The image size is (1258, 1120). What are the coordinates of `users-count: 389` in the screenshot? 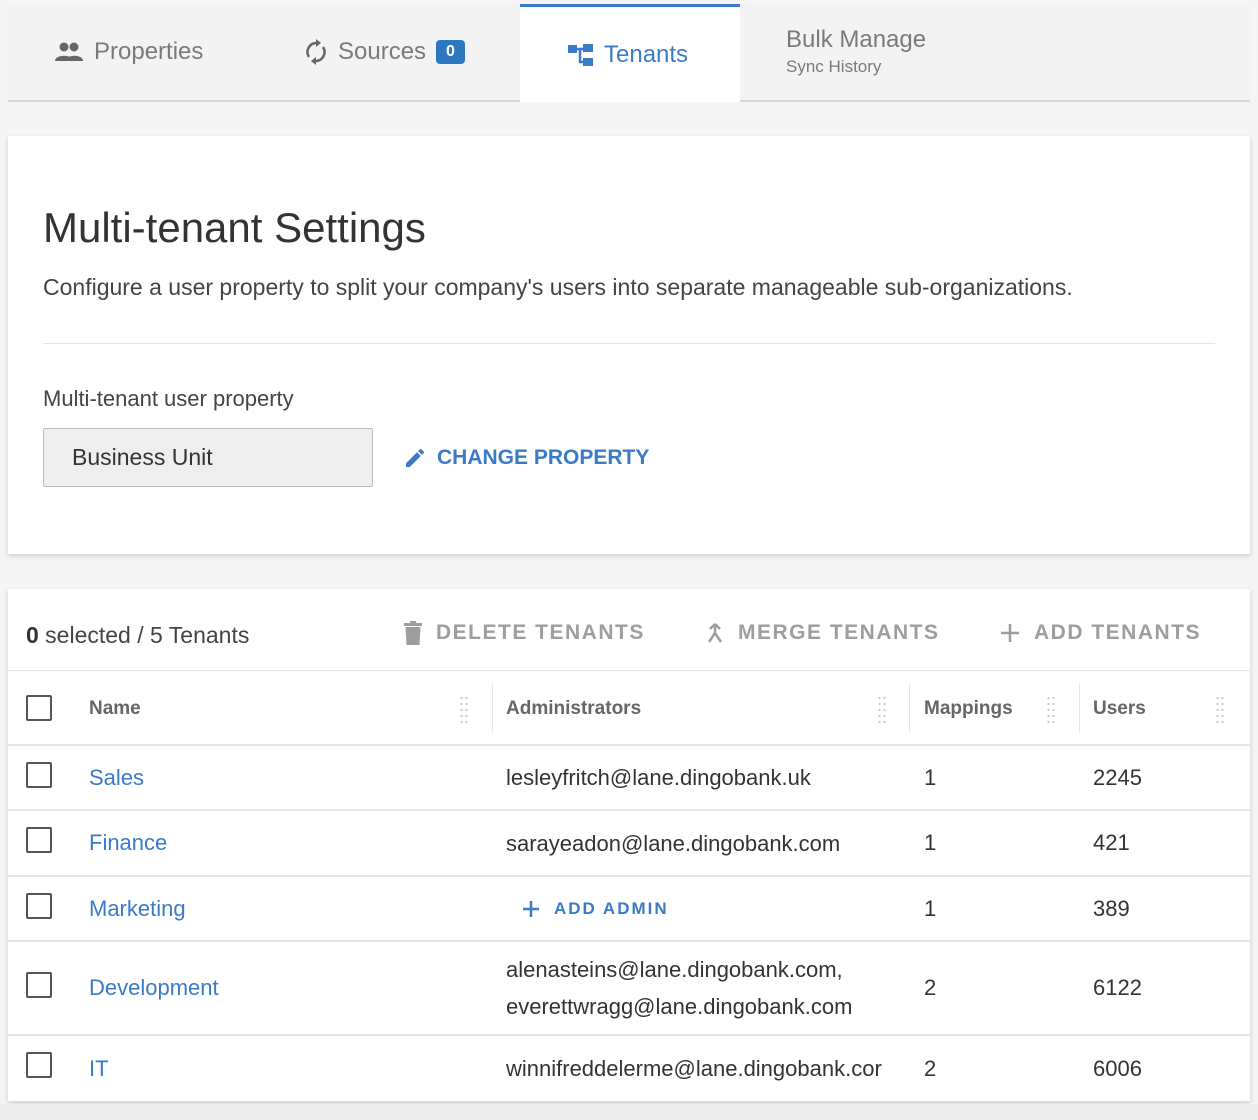 It's located at (1111, 908).